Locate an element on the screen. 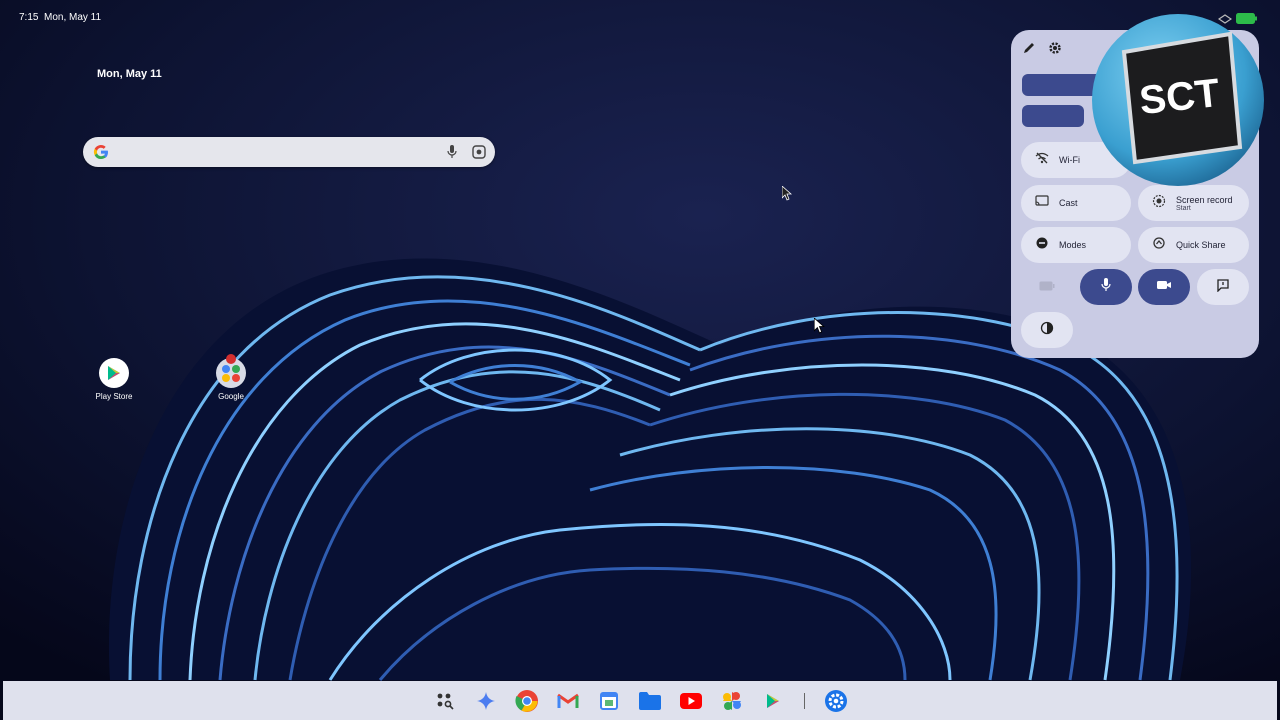  tile-label: Cast is located at coordinates (1068, 203).